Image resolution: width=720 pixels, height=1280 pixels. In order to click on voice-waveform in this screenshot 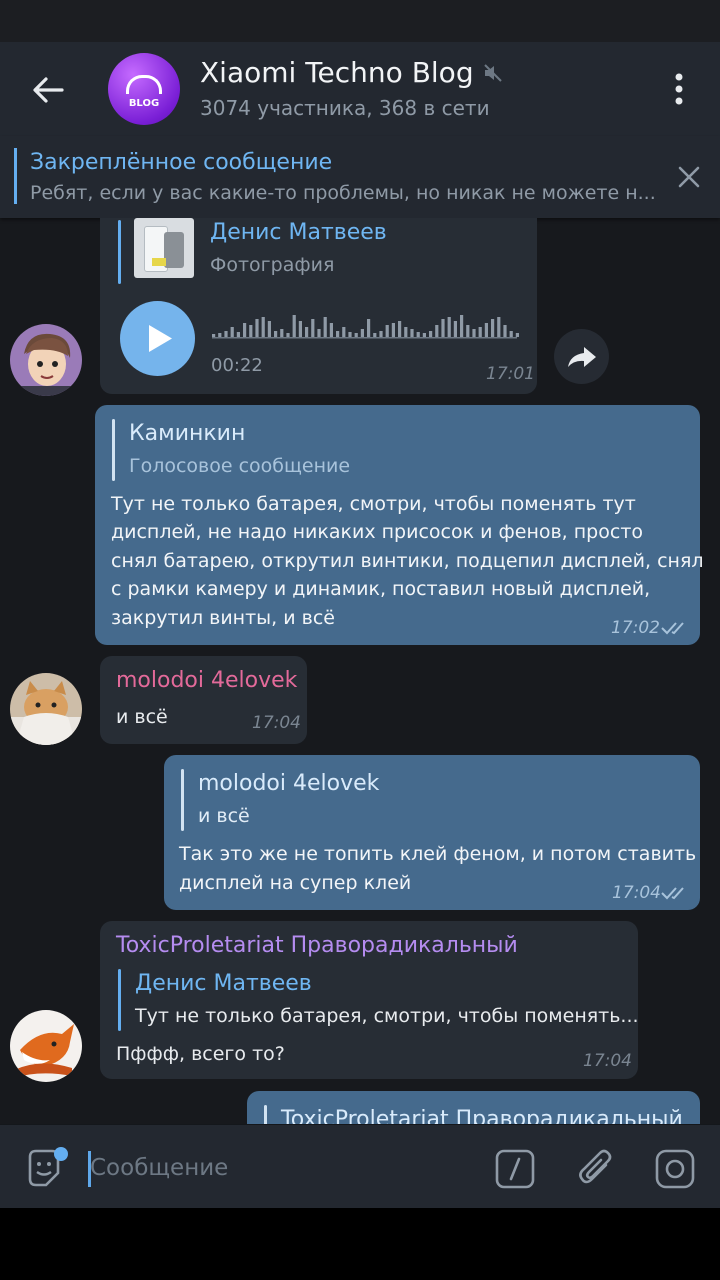, I will do `click(367, 330)`.